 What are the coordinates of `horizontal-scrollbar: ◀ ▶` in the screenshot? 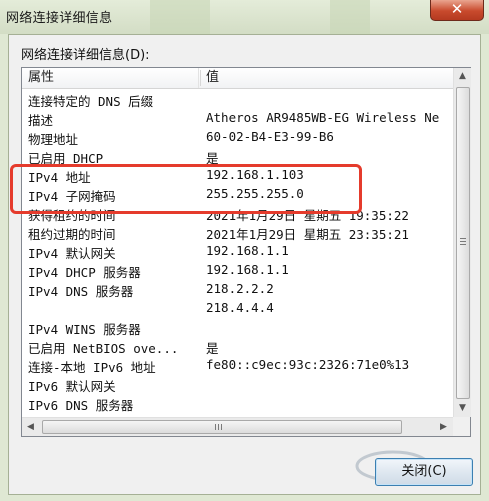 It's located at (237, 426).